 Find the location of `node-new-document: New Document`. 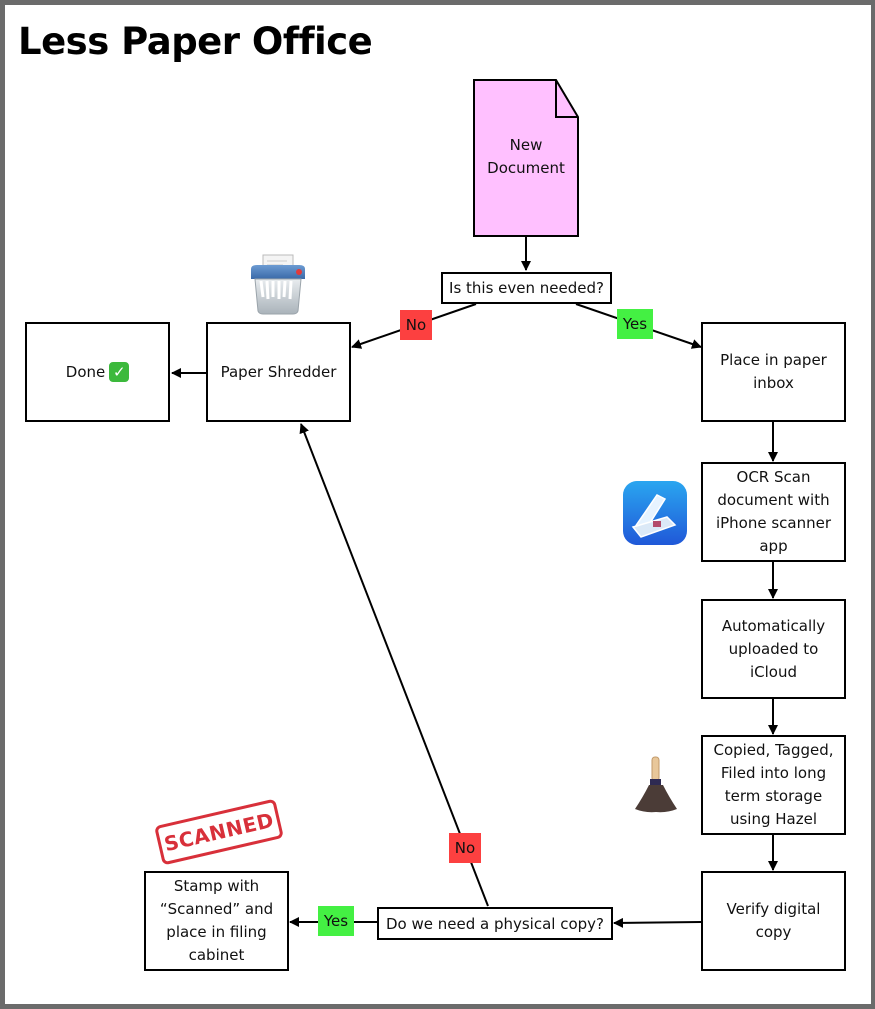

node-new-document: New Document is located at coordinates (526, 156).